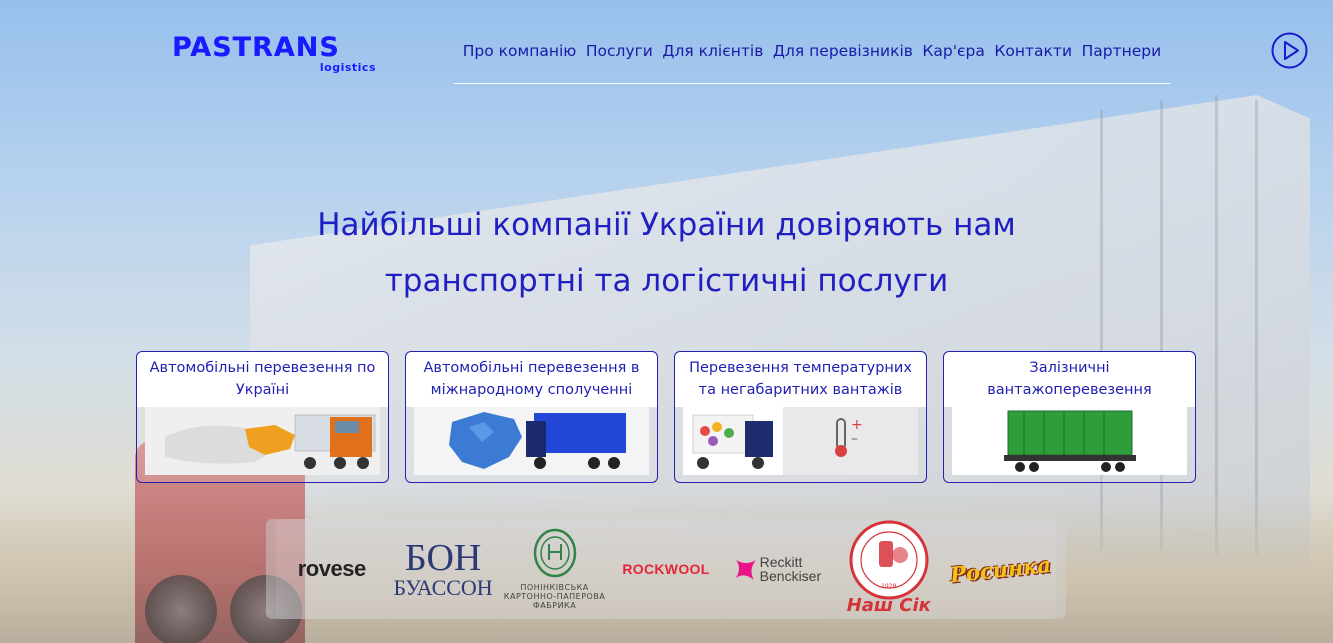  I want to click on partner-logo-rovese: rovese, so click(332, 569).